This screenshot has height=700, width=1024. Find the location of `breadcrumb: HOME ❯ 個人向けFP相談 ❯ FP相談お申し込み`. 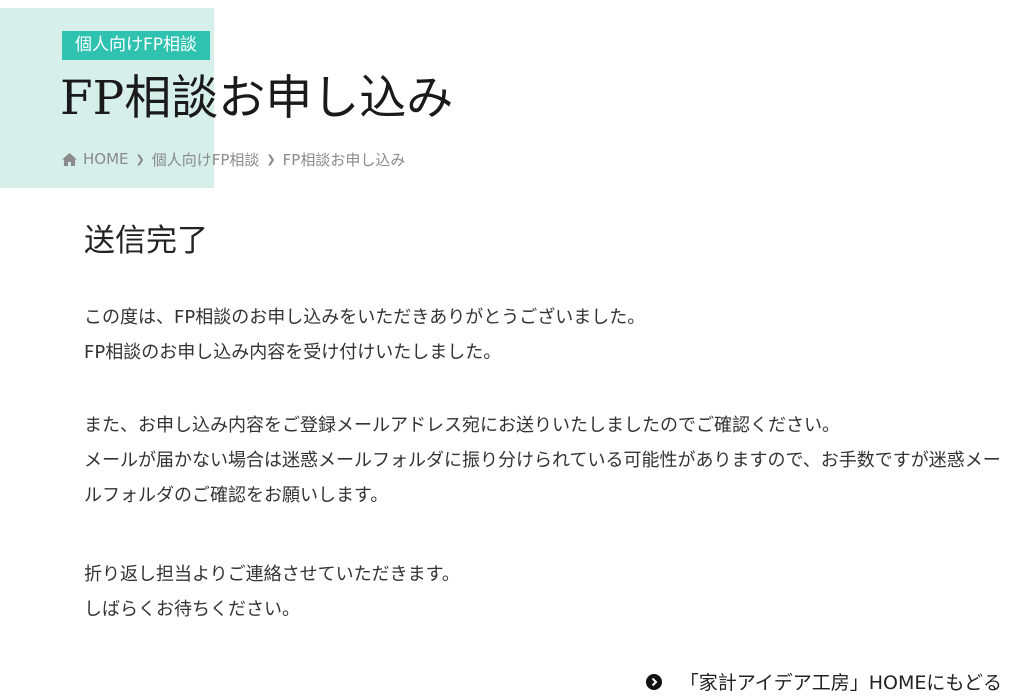

breadcrumb: HOME ❯ 個人向けFP相談 ❯ FP相談お申し込み is located at coordinates (233, 159).